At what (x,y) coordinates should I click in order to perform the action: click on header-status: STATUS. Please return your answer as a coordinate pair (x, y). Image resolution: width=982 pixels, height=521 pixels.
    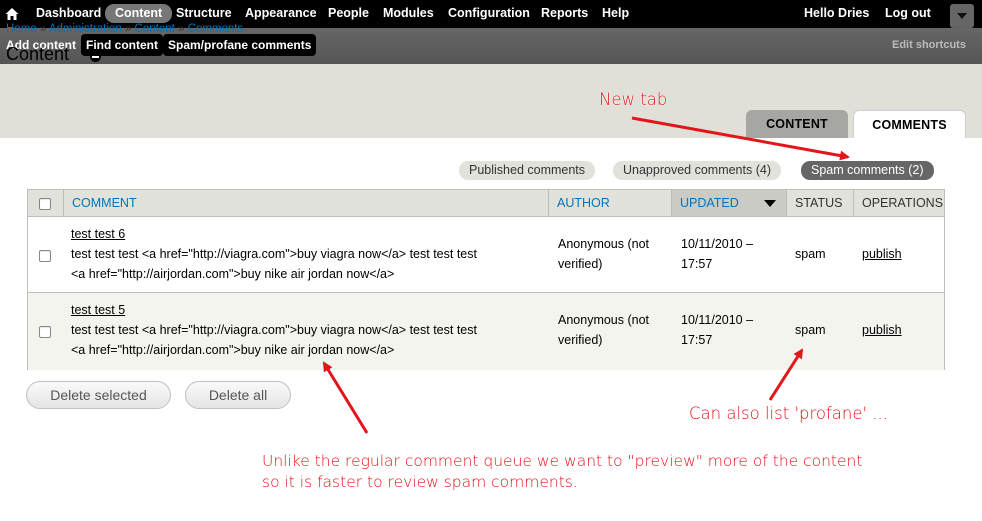
    Looking at the image, I should click on (819, 203).